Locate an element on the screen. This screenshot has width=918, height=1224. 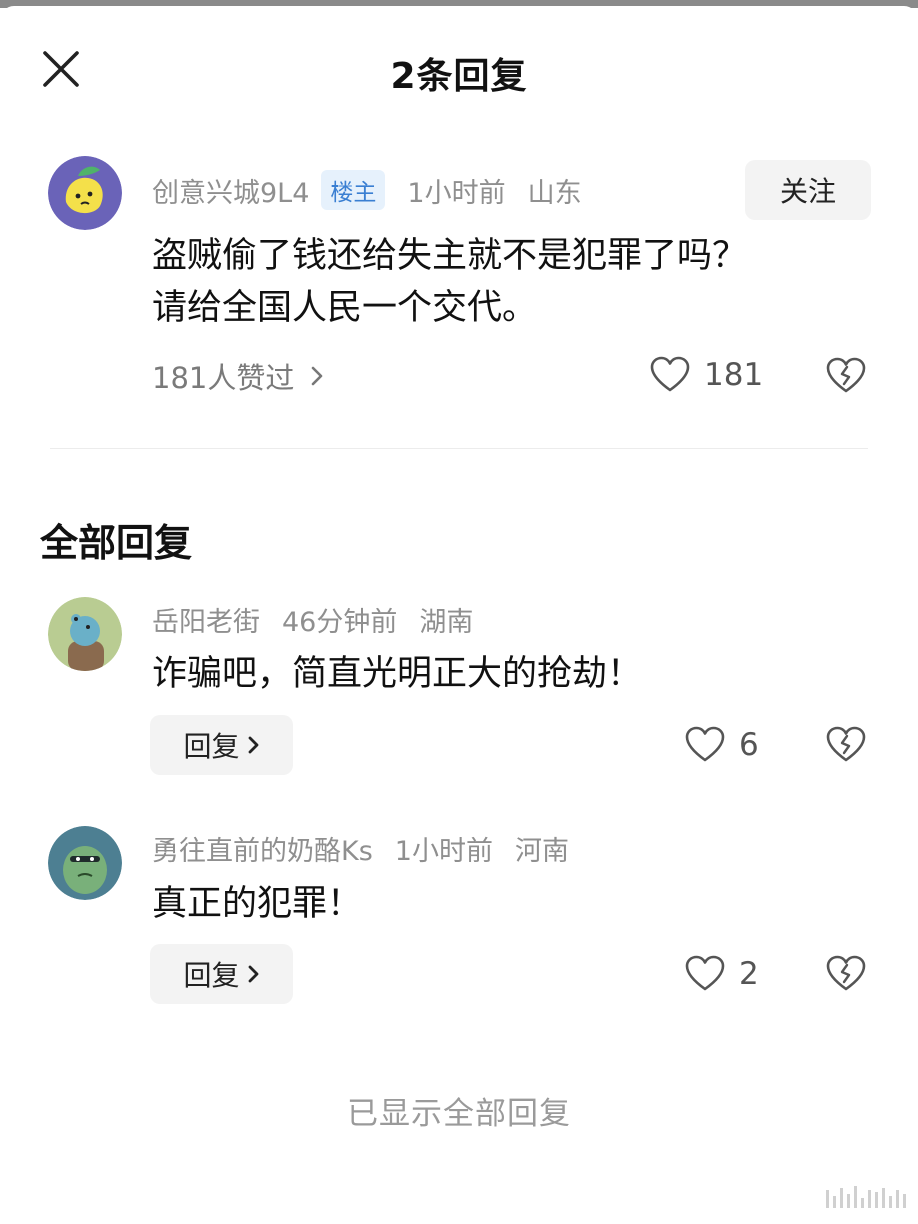
reply-2-reply-button: 回复 is located at coordinates (221, 974).